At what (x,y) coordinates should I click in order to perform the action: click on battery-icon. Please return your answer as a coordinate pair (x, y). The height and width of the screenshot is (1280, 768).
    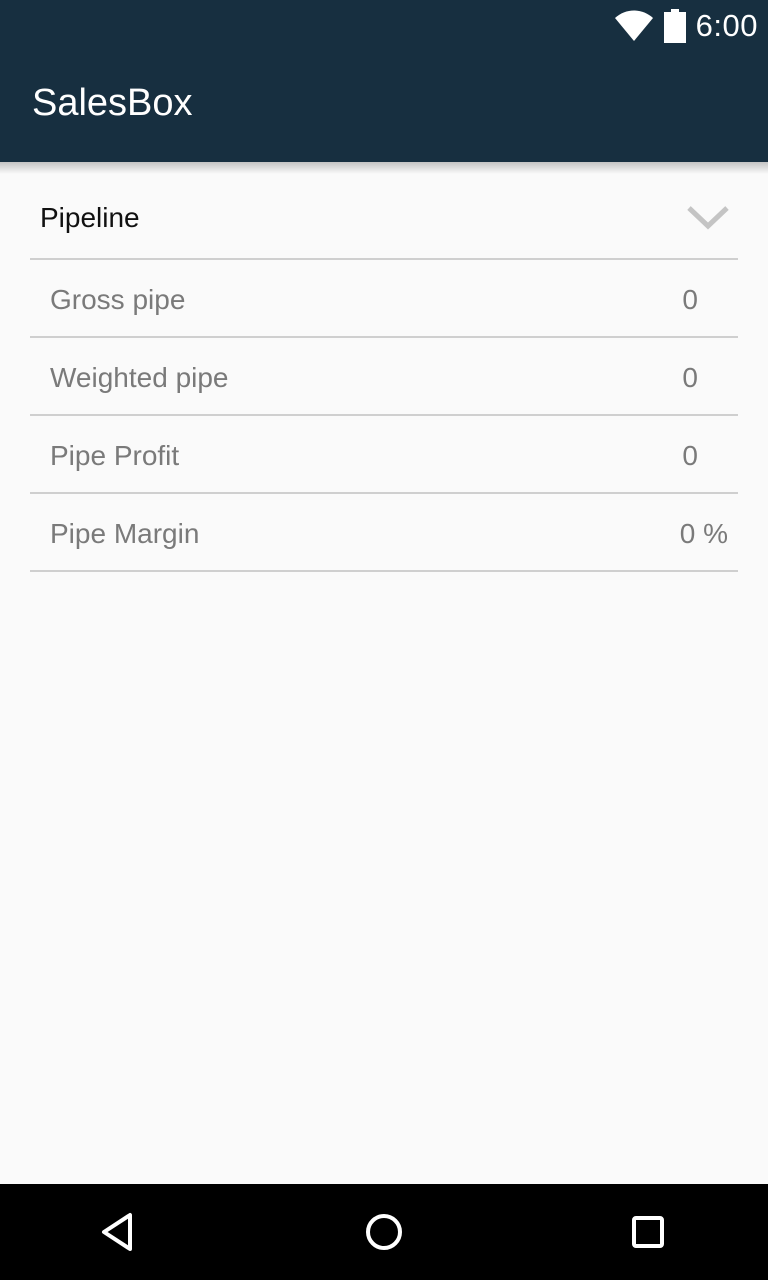
    Looking at the image, I should click on (674, 26).